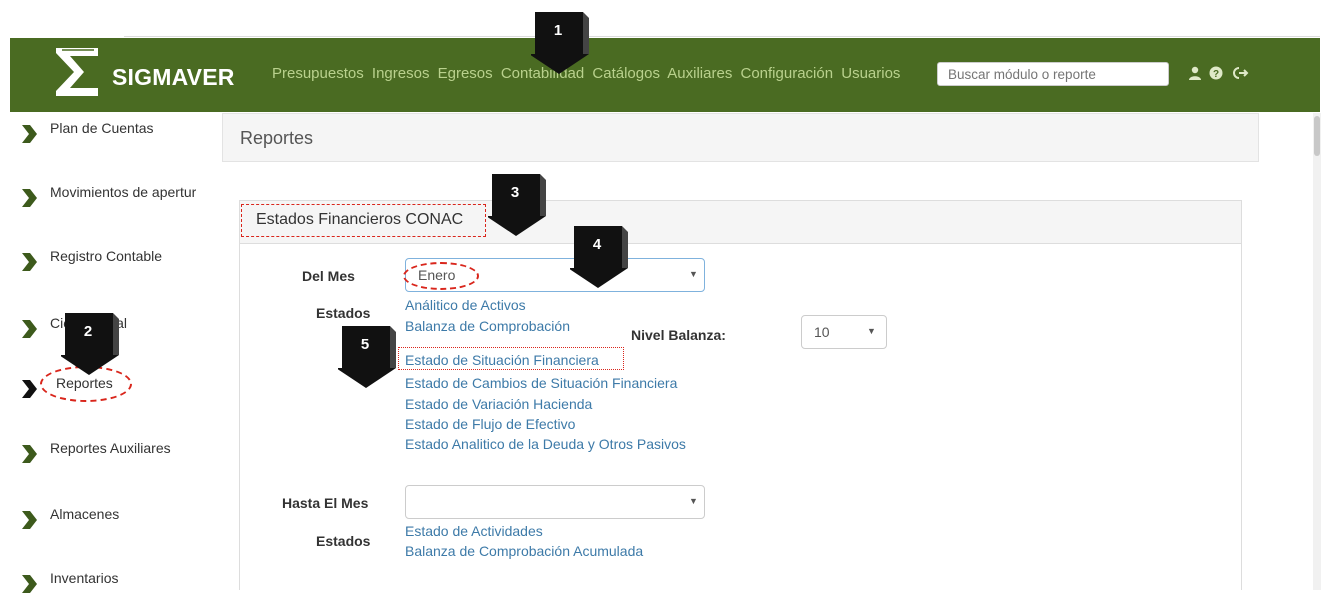 Image resolution: width=1321 pixels, height=594 pixels. I want to click on nav-item-catalogos: Catálogos, so click(626, 73).